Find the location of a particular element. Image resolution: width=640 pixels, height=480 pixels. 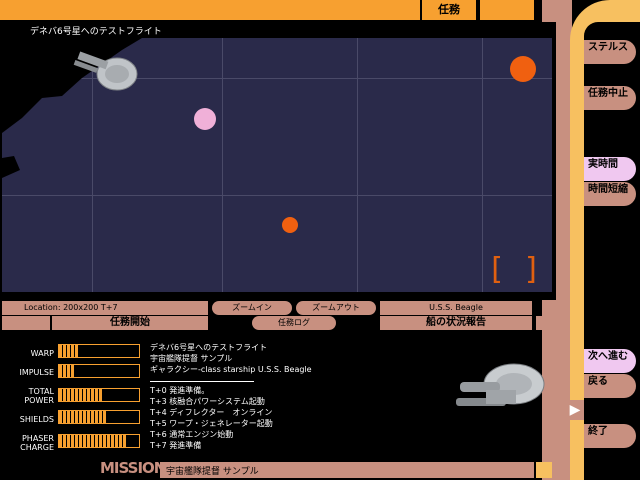

total-power-label: TOTAL POWER is located at coordinates (39, 396).